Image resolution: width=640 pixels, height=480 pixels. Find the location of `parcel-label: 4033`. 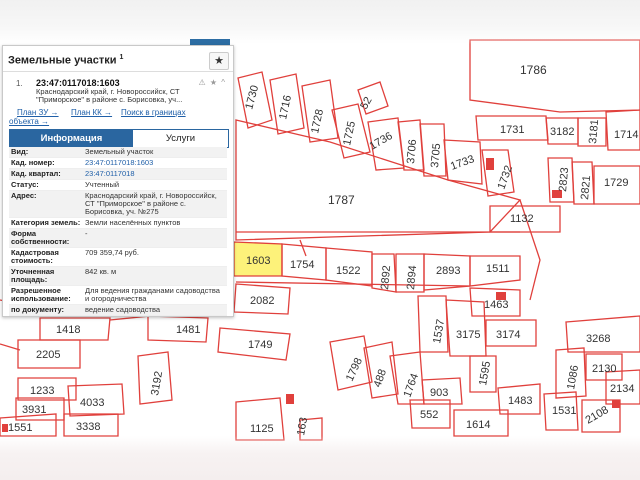

parcel-label: 4033 is located at coordinates (92, 403).